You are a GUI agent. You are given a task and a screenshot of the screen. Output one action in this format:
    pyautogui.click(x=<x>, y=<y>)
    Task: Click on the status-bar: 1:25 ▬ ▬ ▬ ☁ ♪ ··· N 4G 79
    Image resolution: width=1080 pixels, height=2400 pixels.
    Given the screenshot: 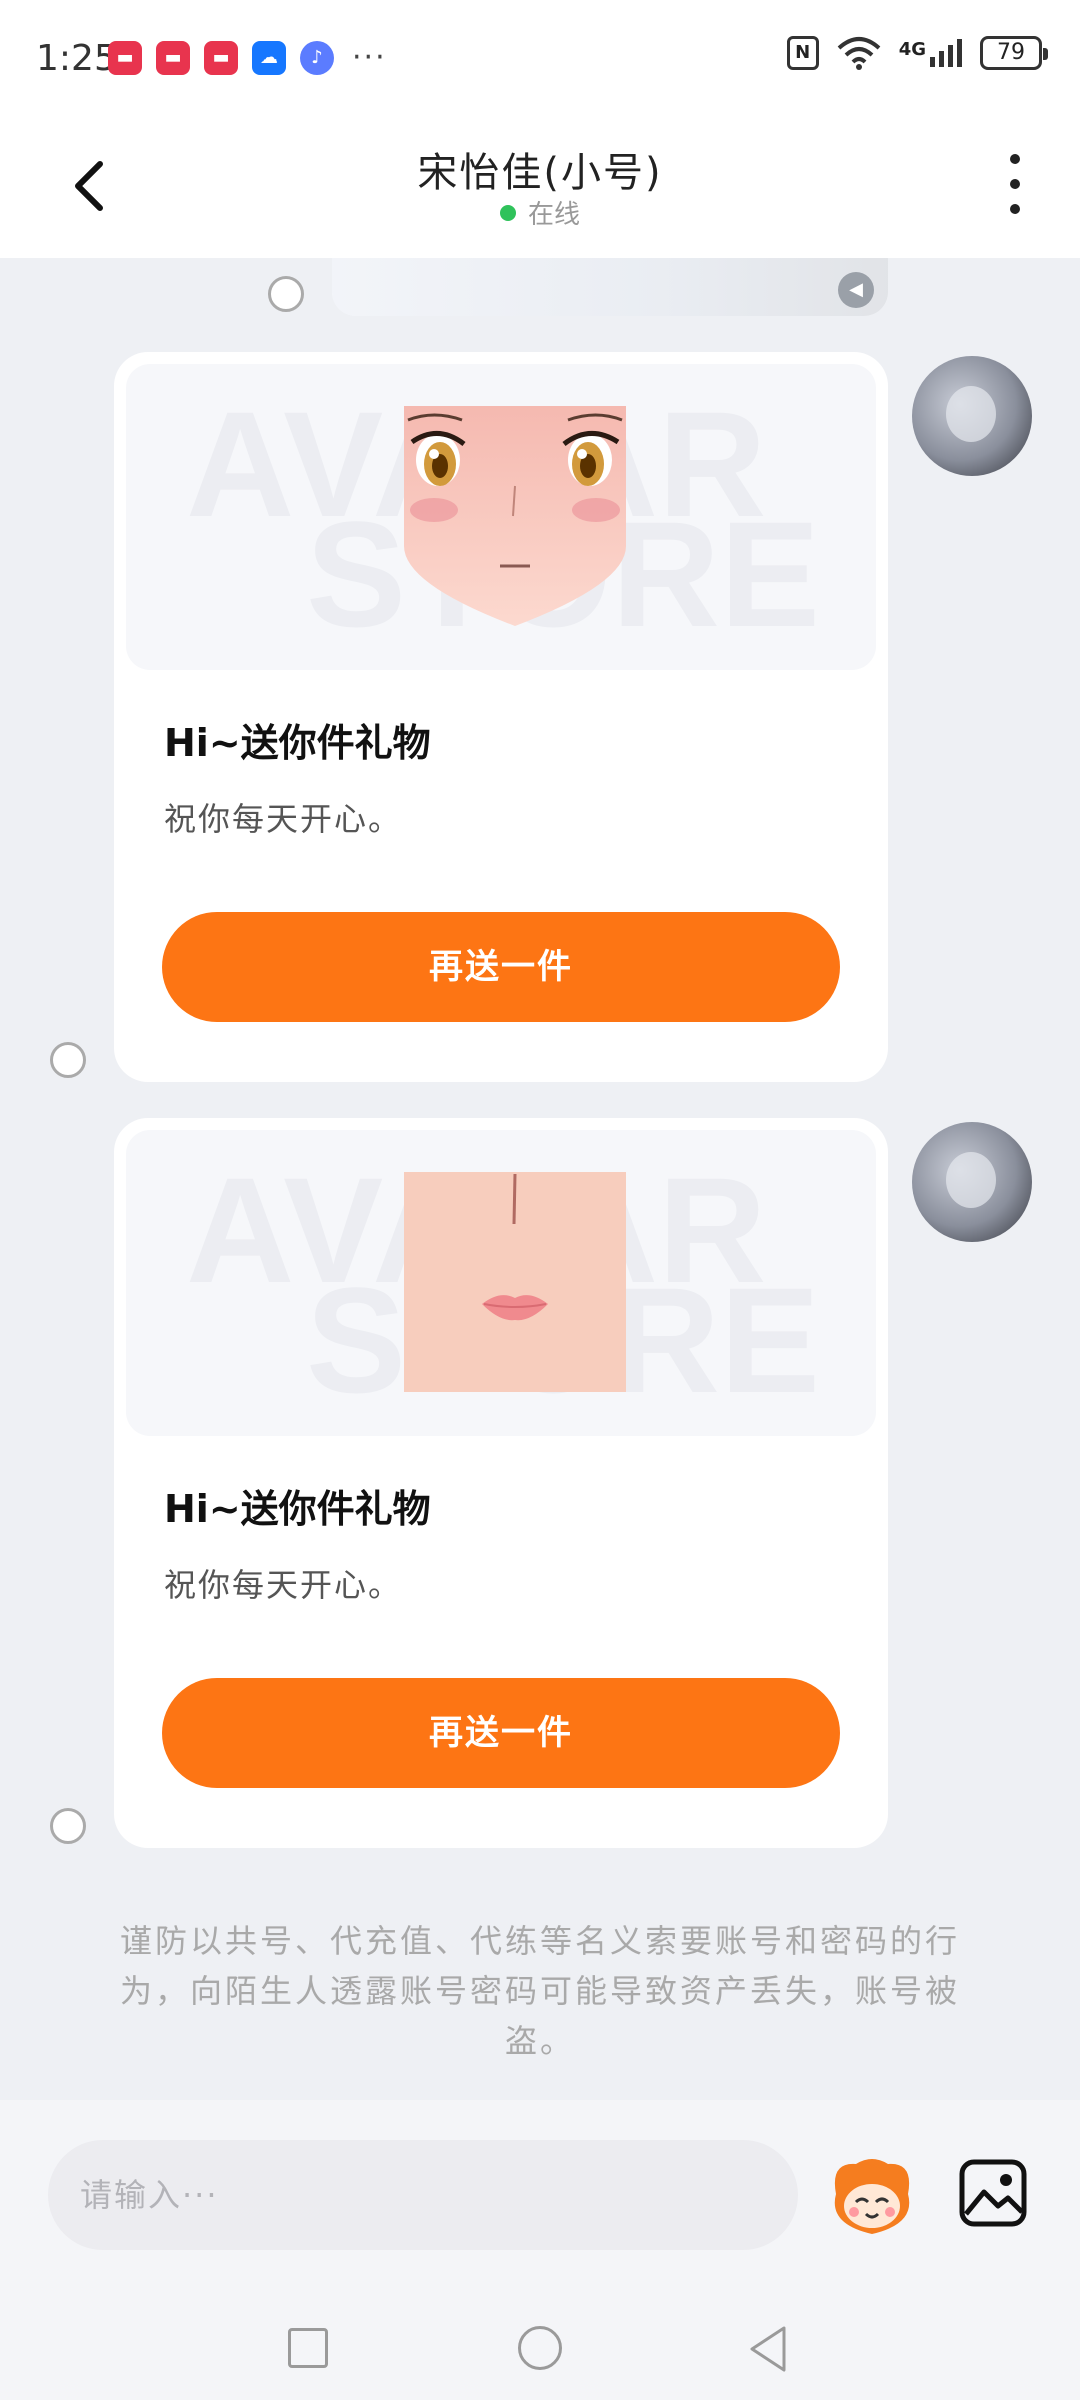 What is the action you would take?
    pyautogui.click(x=540, y=56)
    